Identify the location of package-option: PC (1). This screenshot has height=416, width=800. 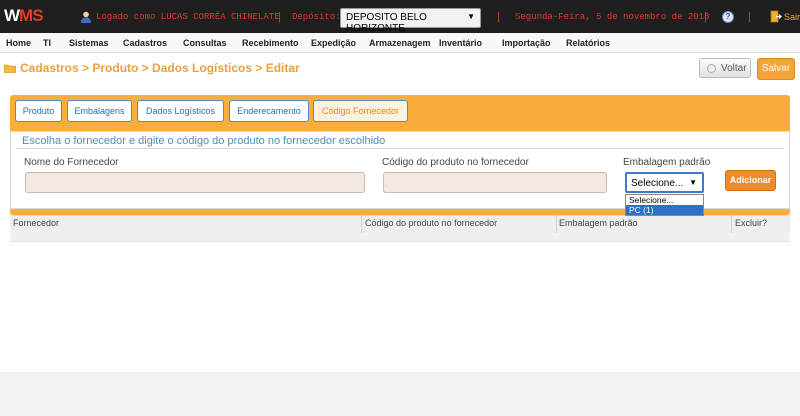
(664, 210).